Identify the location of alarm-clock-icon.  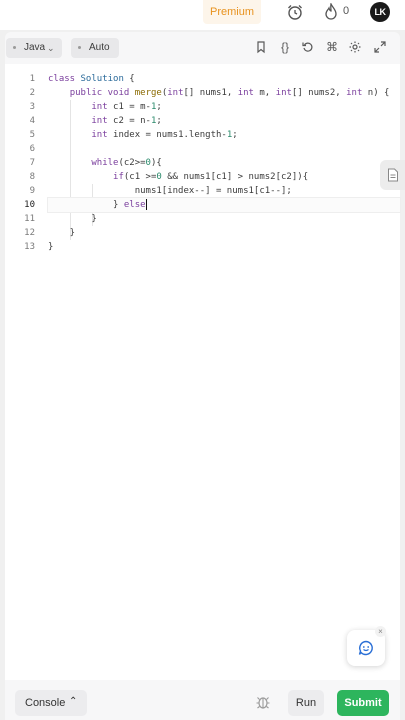
(295, 12).